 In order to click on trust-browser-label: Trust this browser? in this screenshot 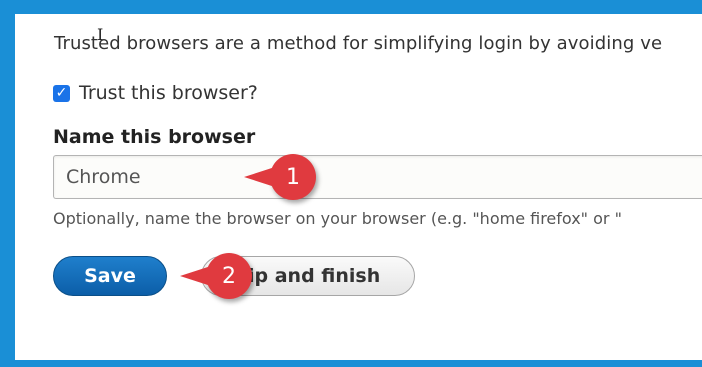, I will do `click(168, 93)`.